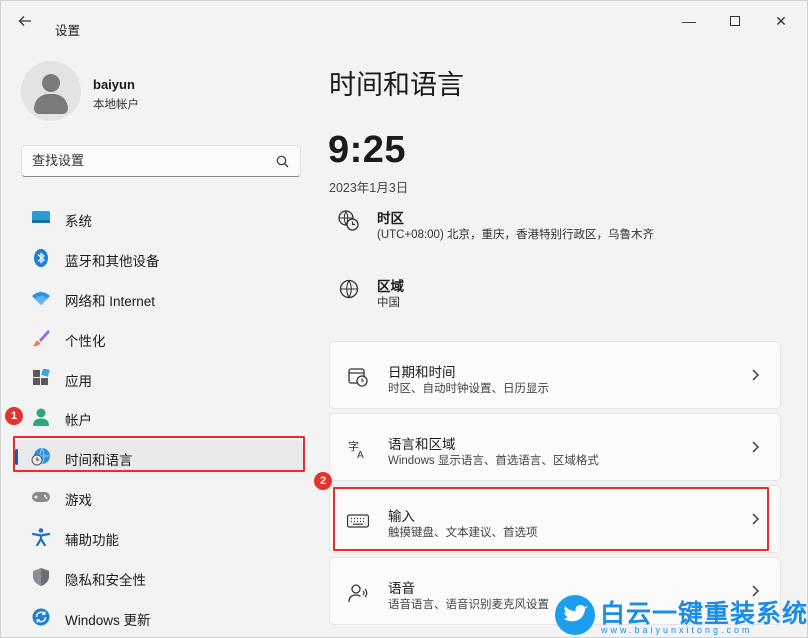 The width and height of the screenshot is (808, 638). Describe the element at coordinates (159, 338) in the screenshot. I see `sidebar-item-personalization: 个性化` at that location.